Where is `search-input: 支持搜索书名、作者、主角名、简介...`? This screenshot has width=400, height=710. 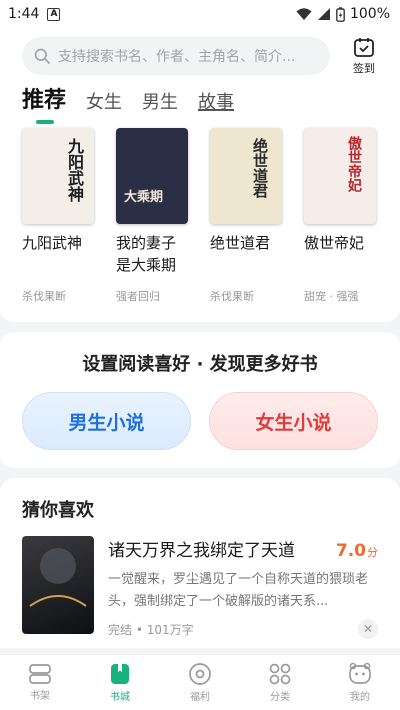
search-input: 支持搜索书名、作者、主角名、简介... is located at coordinates (176, 56).